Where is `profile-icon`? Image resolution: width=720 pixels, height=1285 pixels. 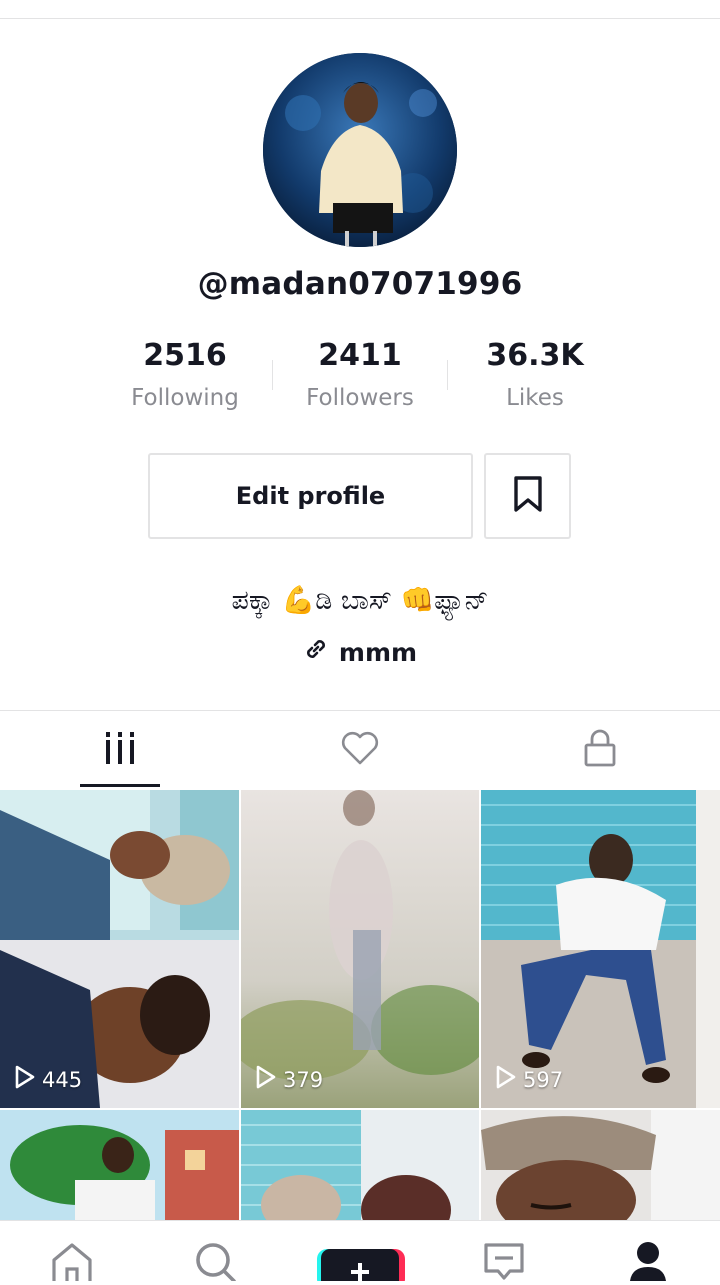
profile-icon is located at coordinates (648, 1263).